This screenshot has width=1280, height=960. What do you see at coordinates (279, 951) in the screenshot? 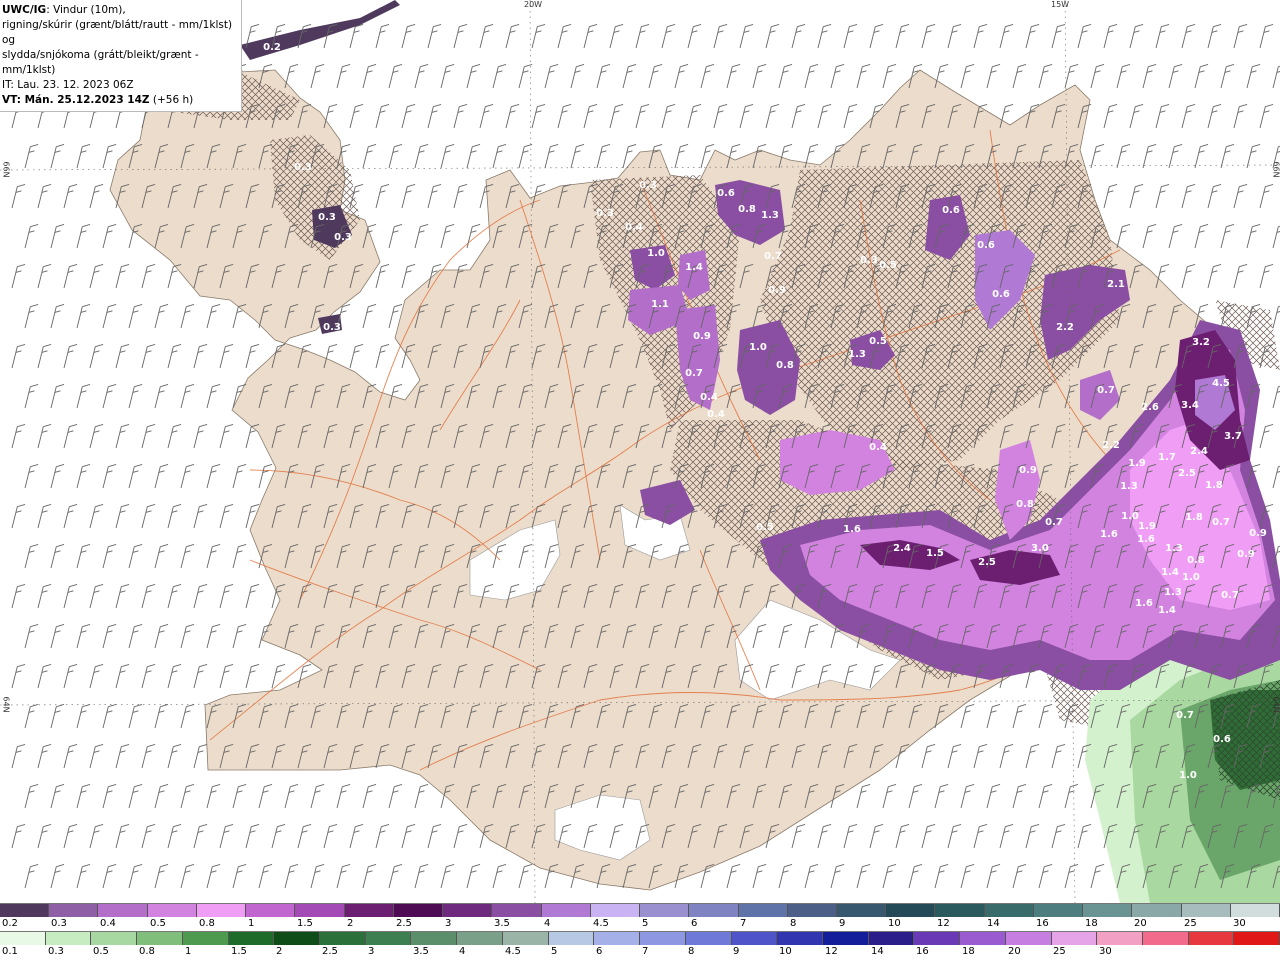
I see `rain-legend-label: 2` at bounding box center [279, 951].